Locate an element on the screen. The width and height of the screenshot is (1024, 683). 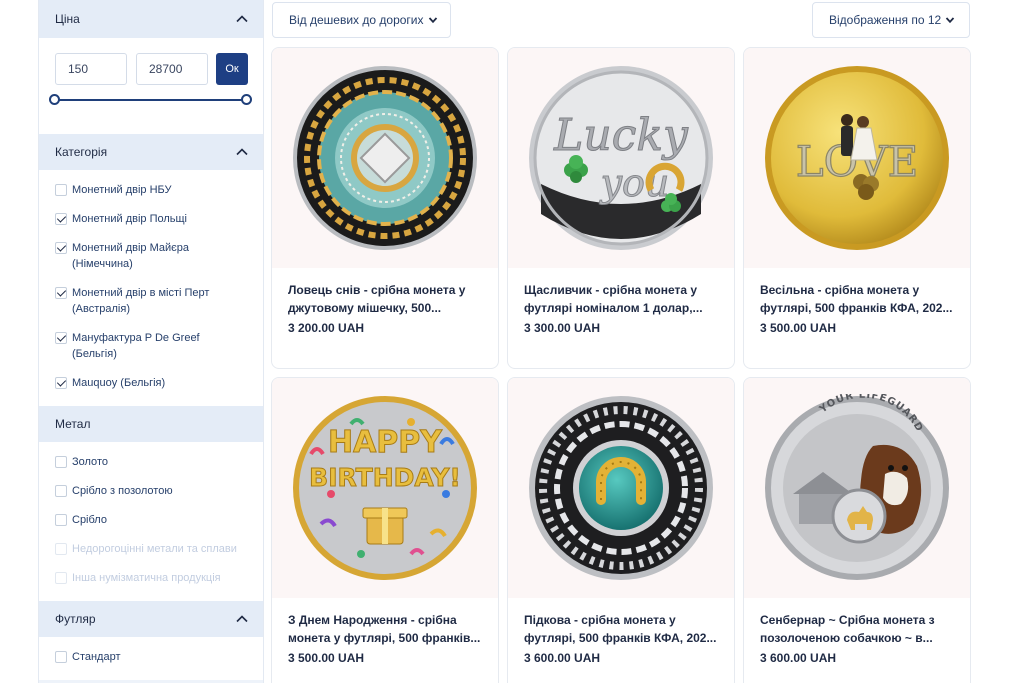
price-filter-title: Ціна is located at coordinates (67, 19).